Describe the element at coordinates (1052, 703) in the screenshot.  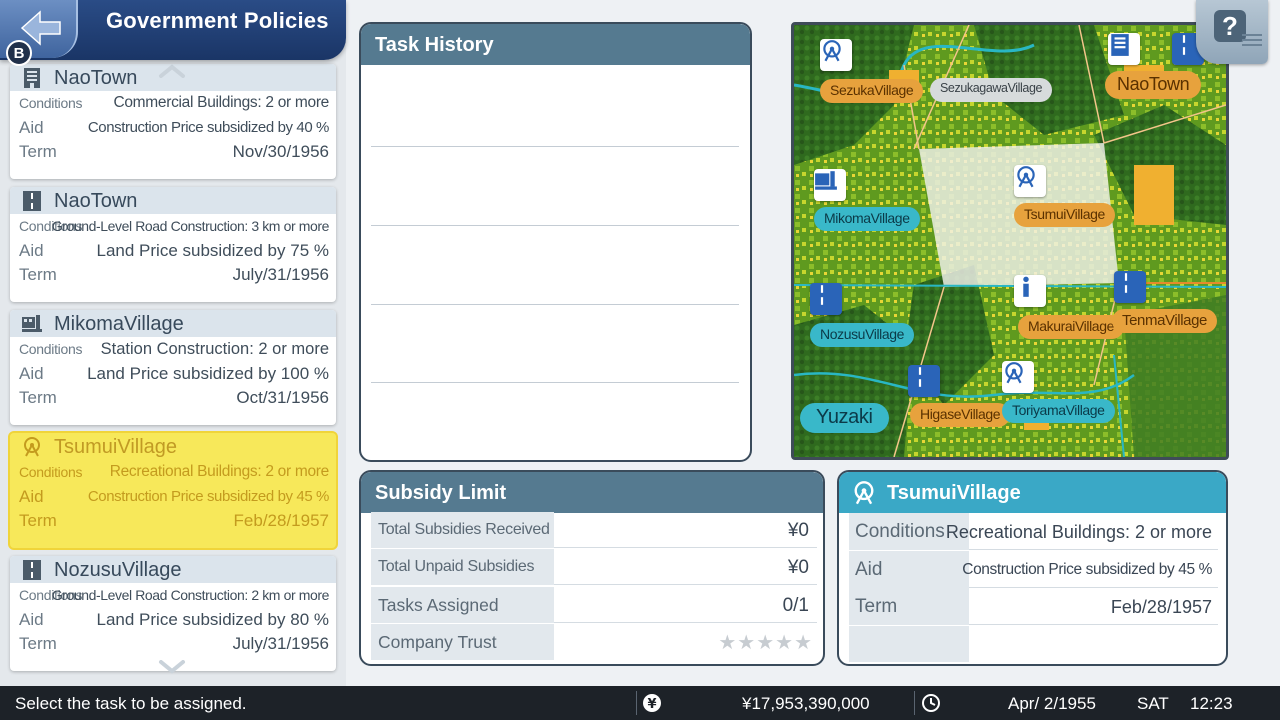
I see `game-date: Apr/ 2/1955` at that location.